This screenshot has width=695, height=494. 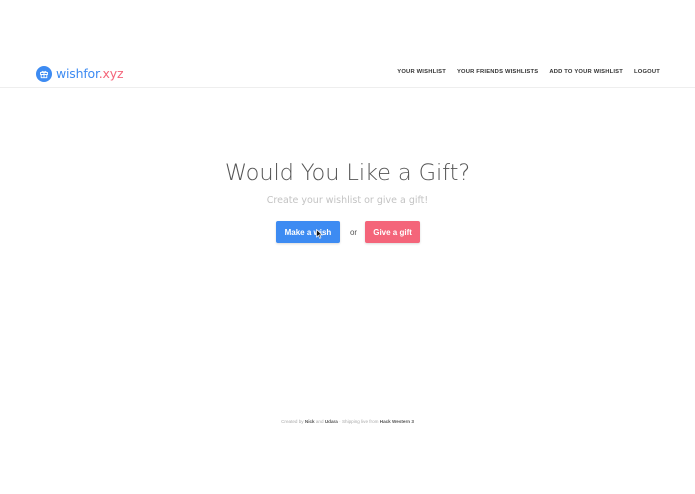 What do you see at coordinates (307, 232) in the screenshot?
I see `make-a-wish-button: Make a wish` at bounding box center [307, 232].